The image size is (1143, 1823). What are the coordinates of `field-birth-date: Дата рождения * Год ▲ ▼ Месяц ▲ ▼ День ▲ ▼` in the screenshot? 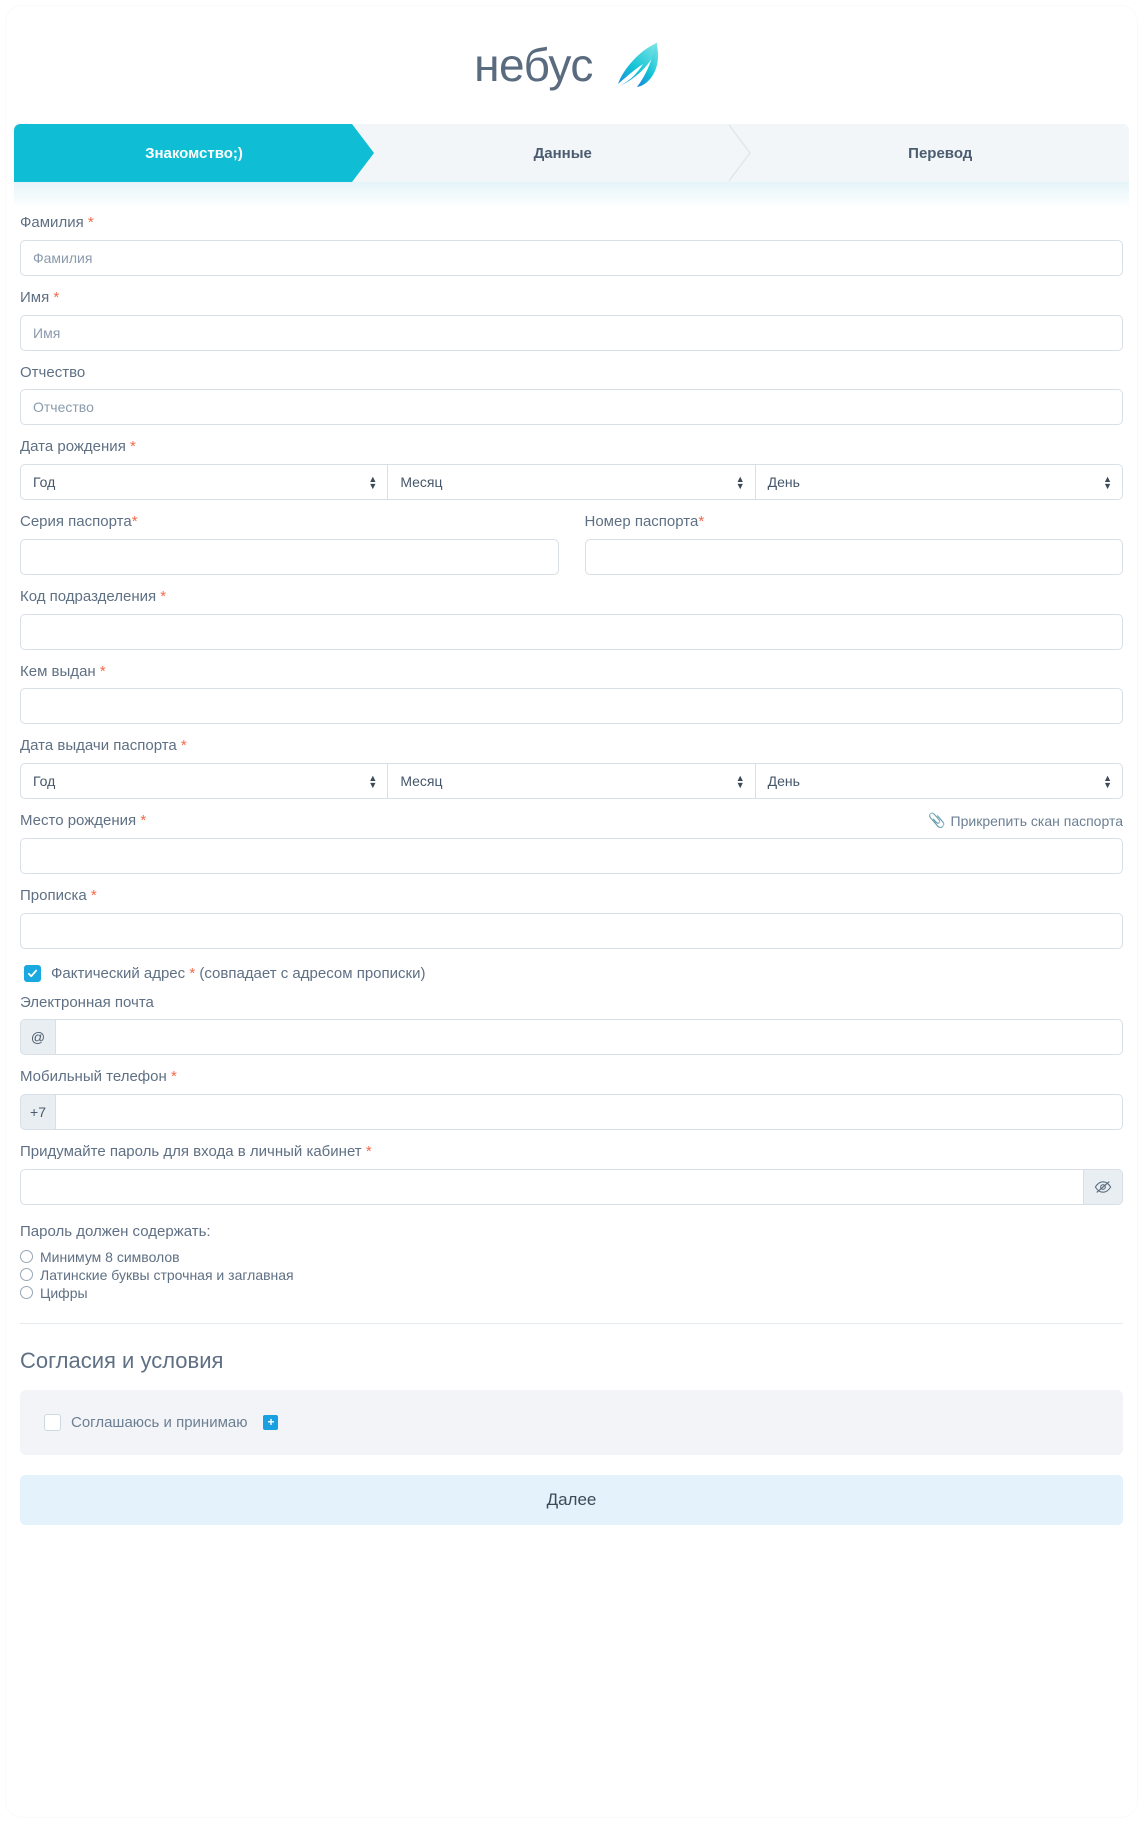 It's located at (571, 469).